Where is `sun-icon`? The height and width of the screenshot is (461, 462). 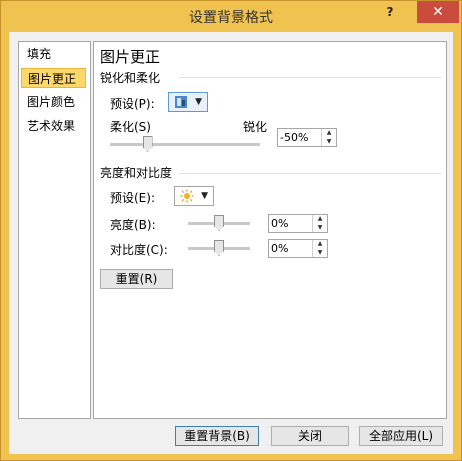 sun-icon is located at coordinates (187, 196).